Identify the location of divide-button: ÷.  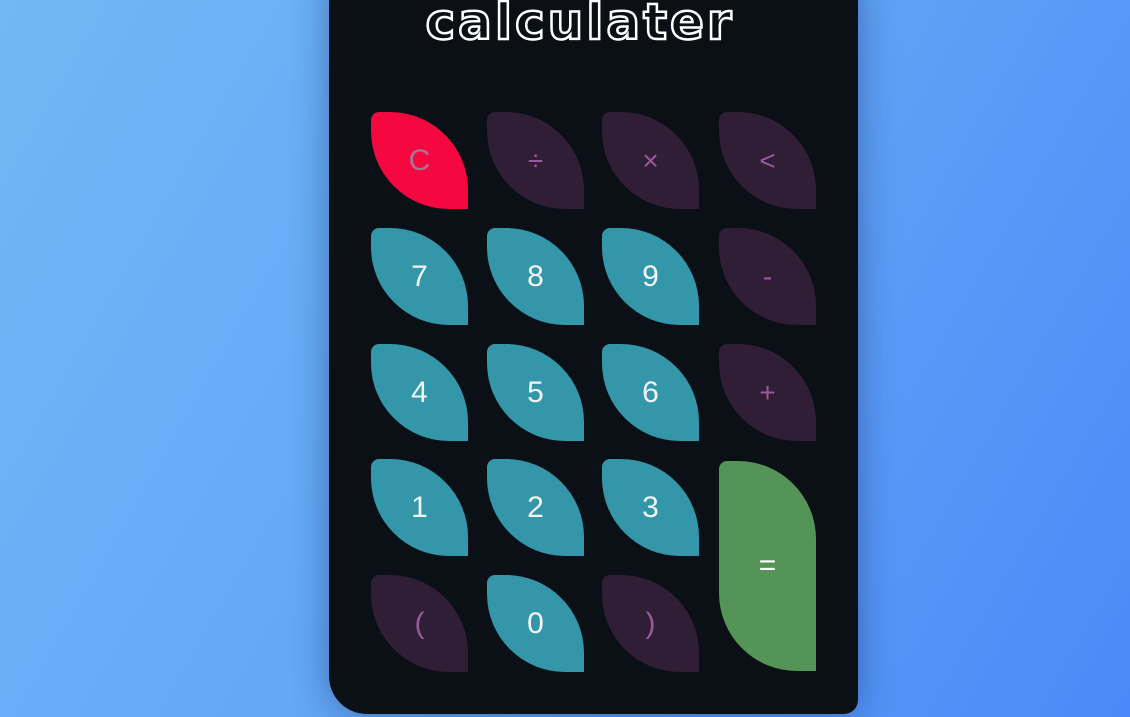
(535, 160).